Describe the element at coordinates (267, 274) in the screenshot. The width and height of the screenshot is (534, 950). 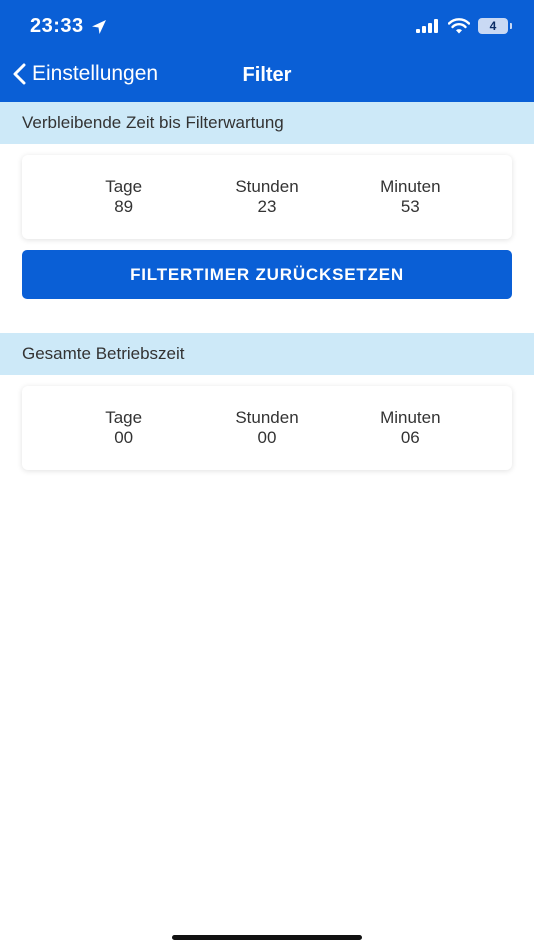
I see `reset-filter-timer-button: FILTERTIMER ZURÜCKSETZEN` at that location.